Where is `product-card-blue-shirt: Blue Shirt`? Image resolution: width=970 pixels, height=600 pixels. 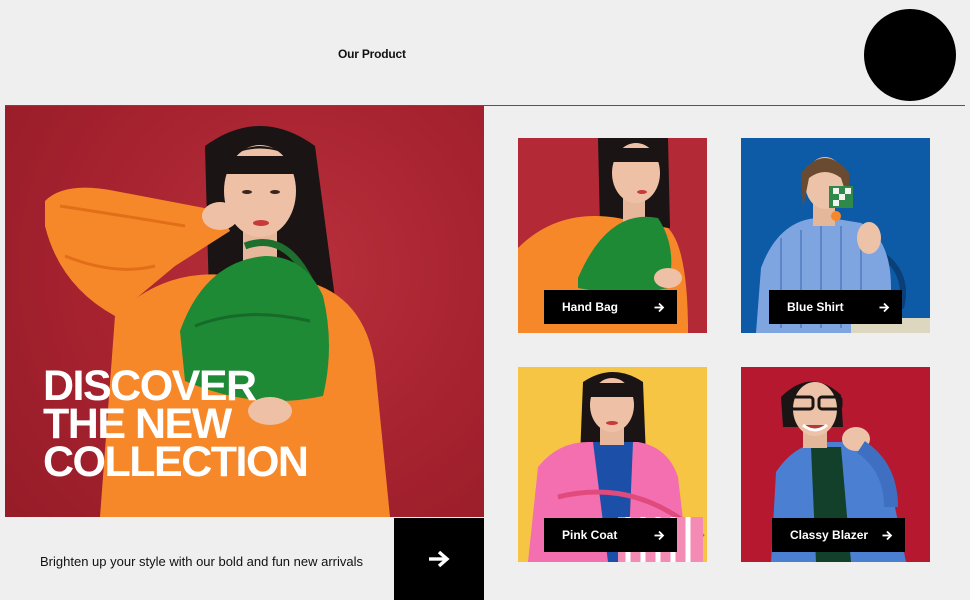
product-card-blue-shirt: Blue Shirt is located at coordinates (835, 235).